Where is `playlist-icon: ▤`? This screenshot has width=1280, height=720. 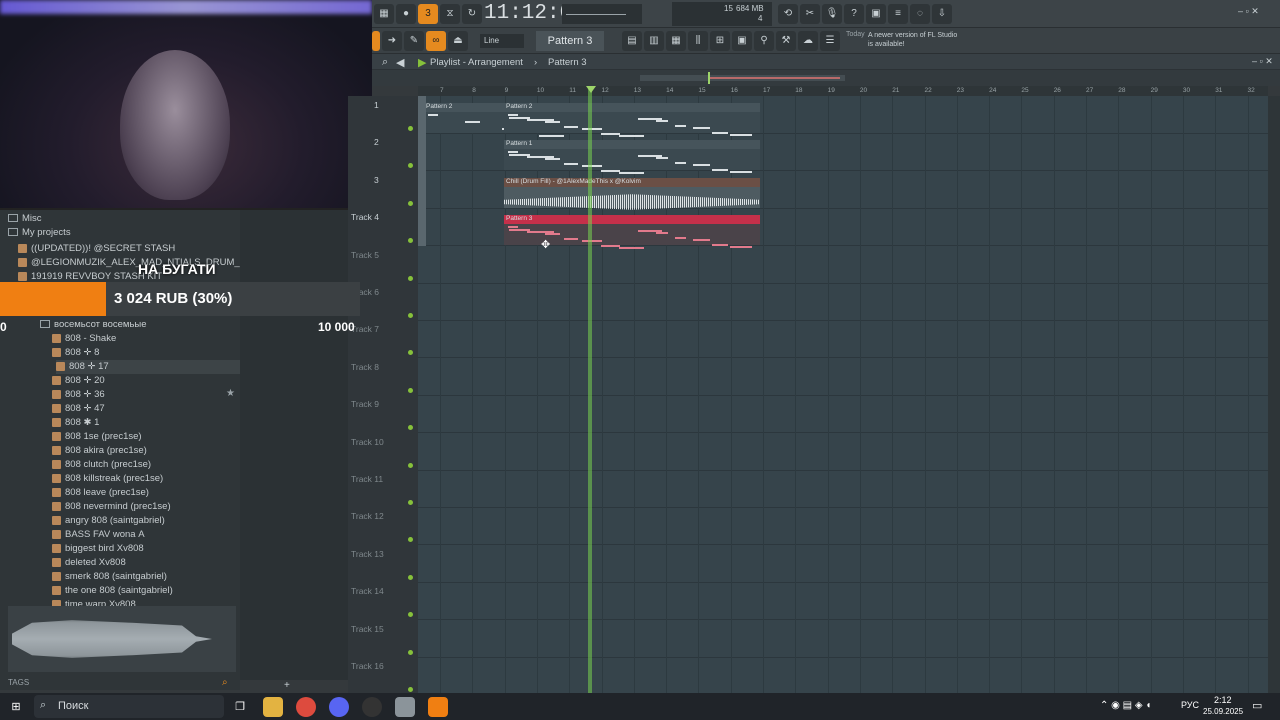 playlist-icon: ▤ is located at coordinates (632, 41).